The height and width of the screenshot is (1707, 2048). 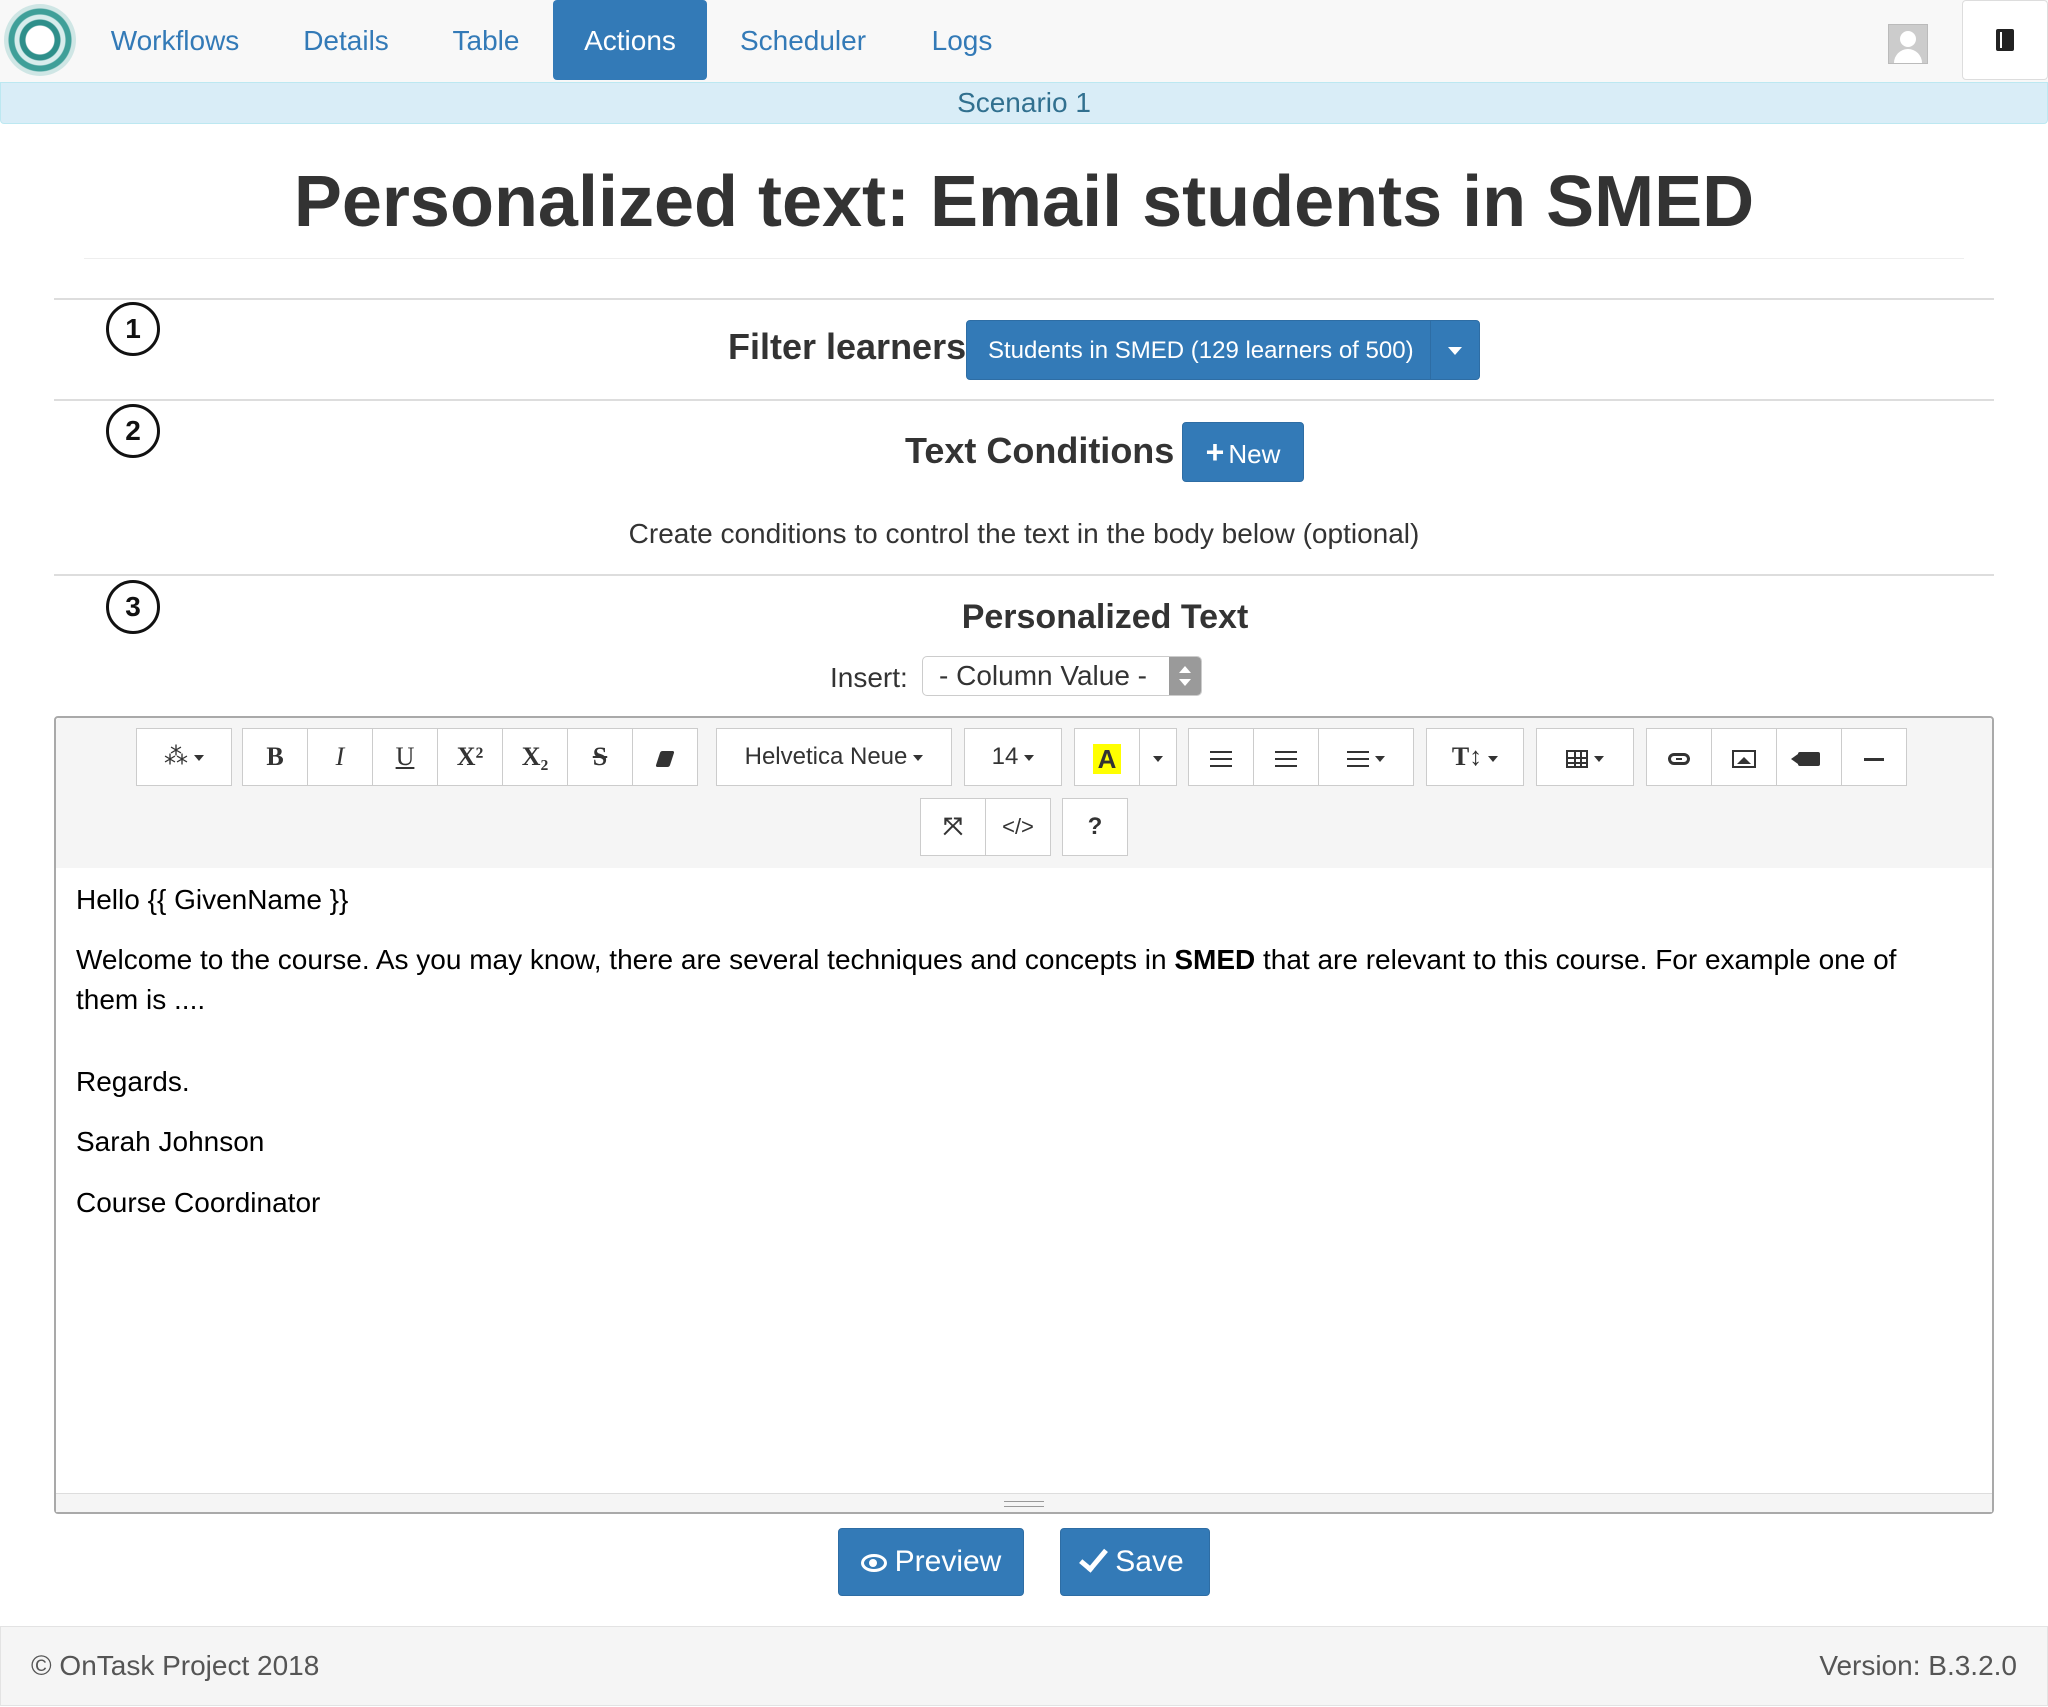 I want to click on insert-label: Insert:, so click(x=869, y=677).